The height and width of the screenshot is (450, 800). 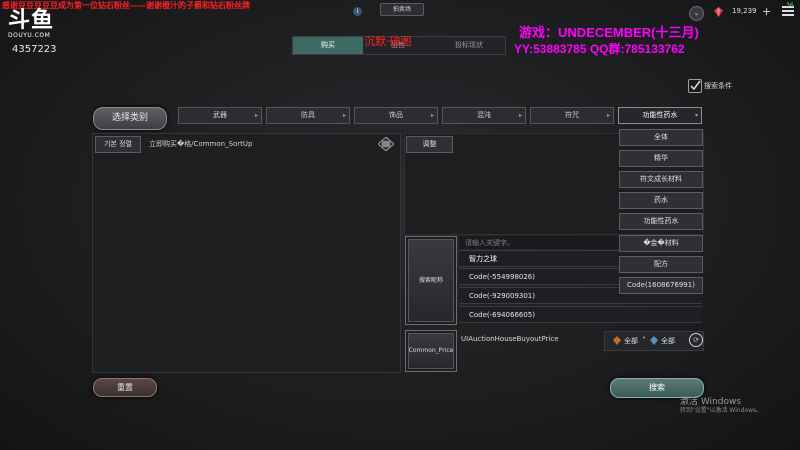 What do you see at coordinates (580, 314) in the screenshot?
I see `search-result-item: Code(-694066605)` at bounding box center [580, 314].